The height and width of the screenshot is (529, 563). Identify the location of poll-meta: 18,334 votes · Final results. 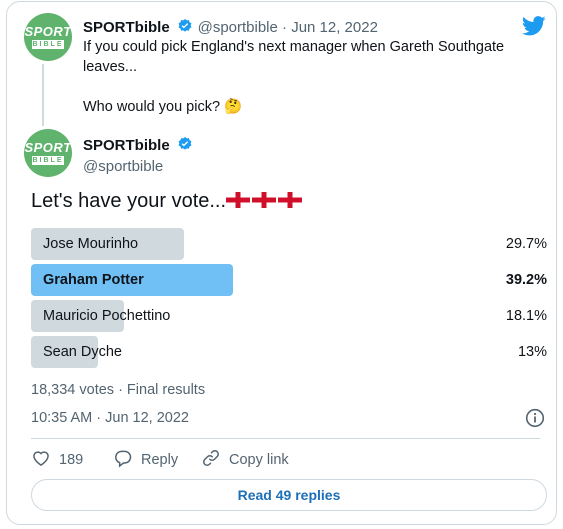
(118, 390).